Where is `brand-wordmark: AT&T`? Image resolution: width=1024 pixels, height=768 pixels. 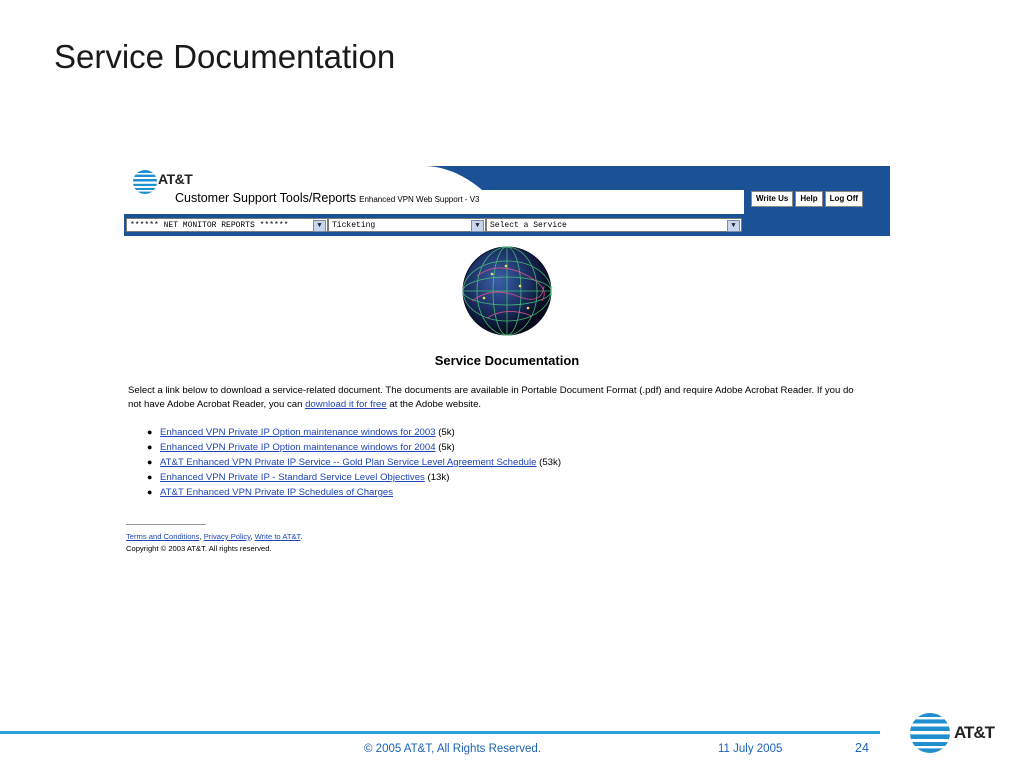 brand-wordmark: AT&T is located at coordinates (175, 179).